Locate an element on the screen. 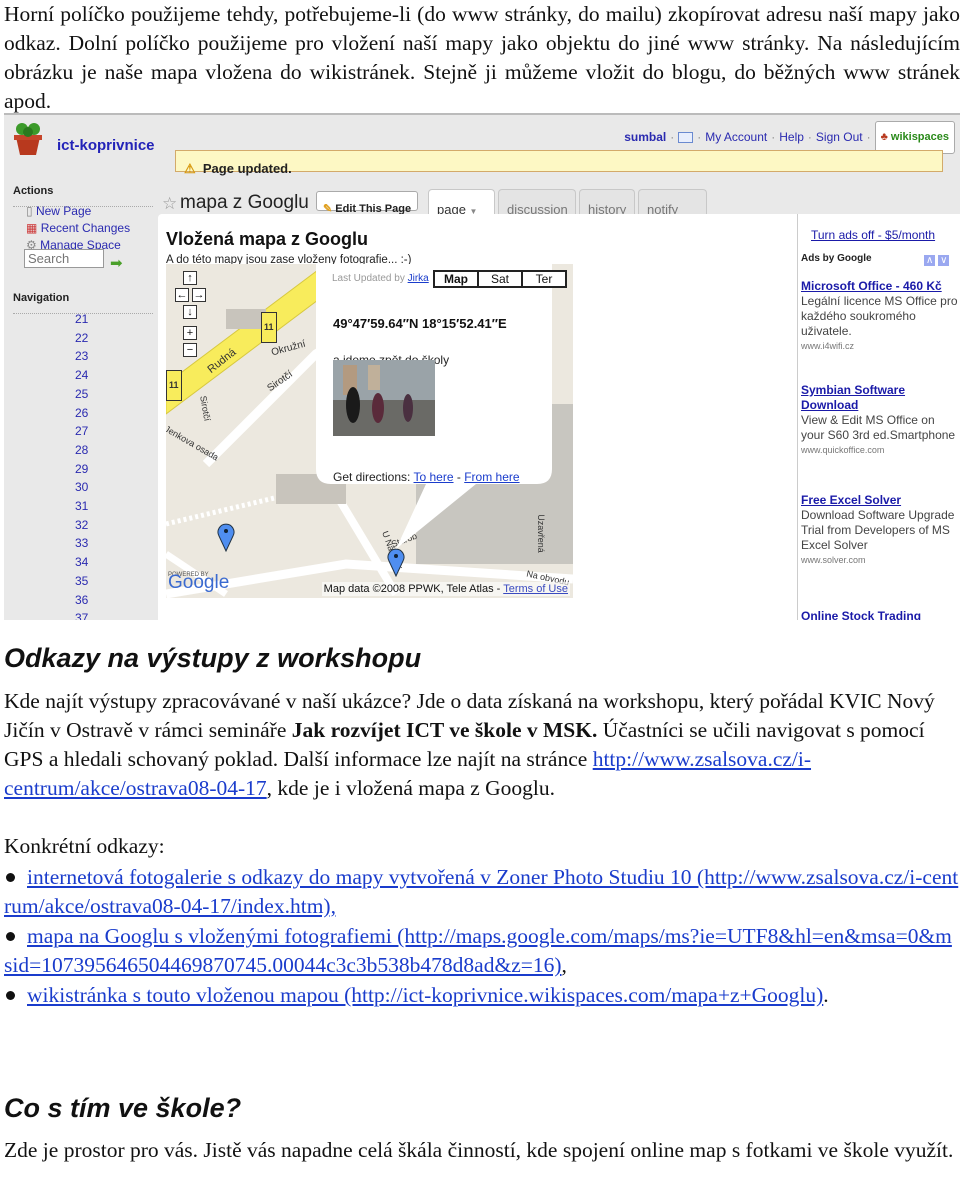 Image resolution: width=960 pixels, height=1194 pixels. ad-url: www.solver.com is located at coordinates (833, 560).